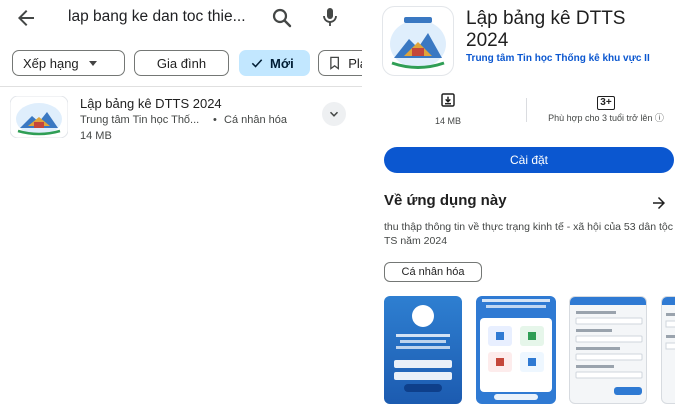 This screenshot has width=675, height=404. Describe the element at coordinates (606, 103) in the screenshot. I see `content-rating-badge: 3+` at that location.